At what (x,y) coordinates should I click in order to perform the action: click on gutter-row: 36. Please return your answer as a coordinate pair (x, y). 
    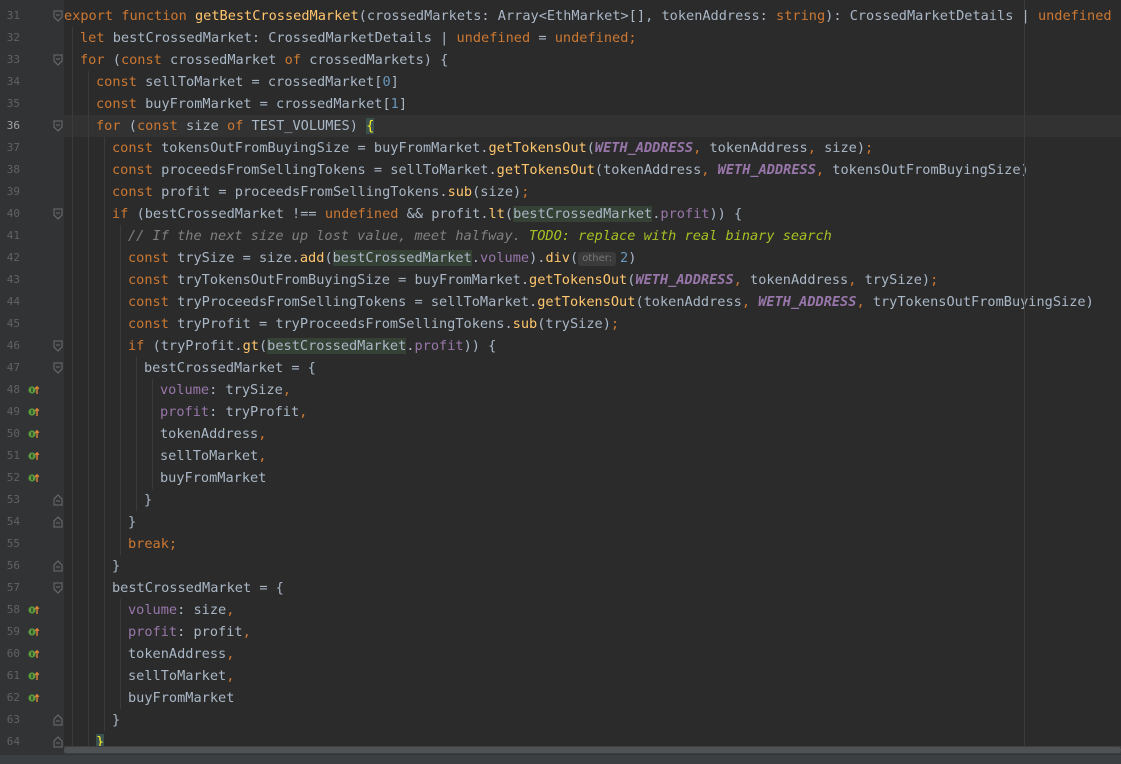
    Looking at the image, I should click on (32, 126).